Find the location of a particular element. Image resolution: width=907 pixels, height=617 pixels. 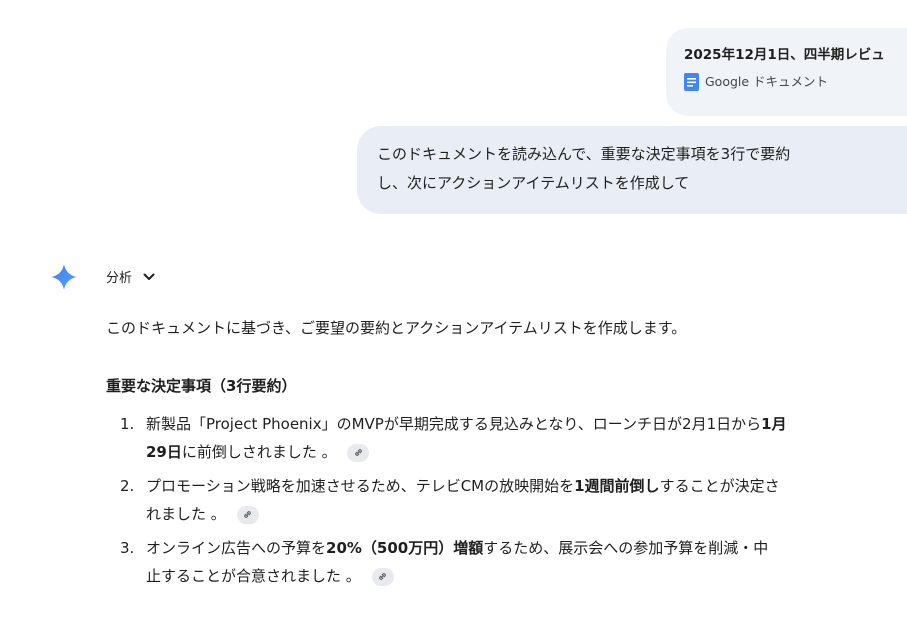

item-text: に前倒しされました 。 is located at coordinates (259, 452).